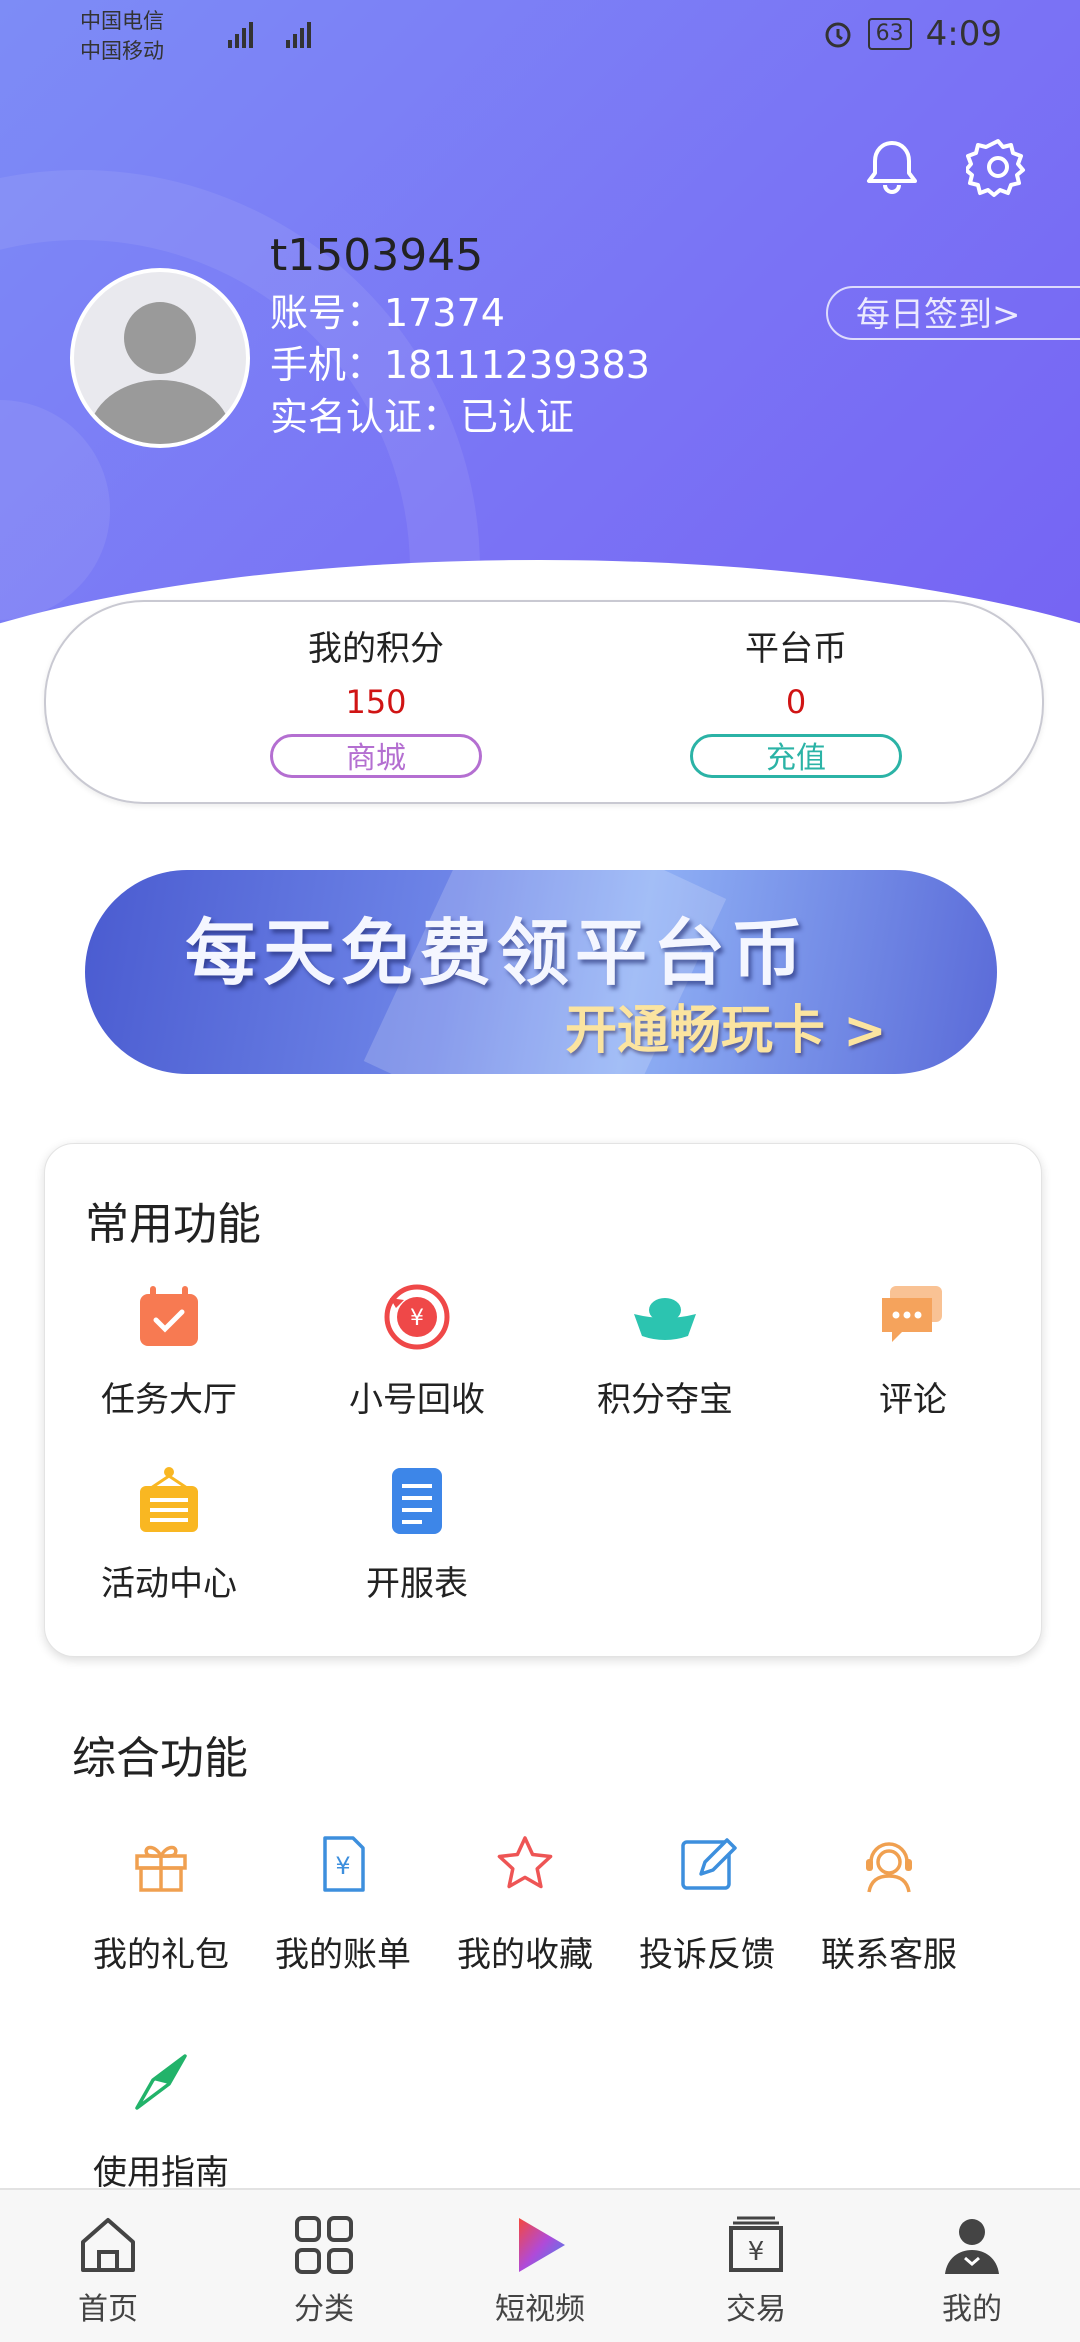 The height and width of the screenshot is (2342, 1080). Describe the element at coordinates (376, 649) in the screenshot. I see `my-points-label: 我的积分` at that location.